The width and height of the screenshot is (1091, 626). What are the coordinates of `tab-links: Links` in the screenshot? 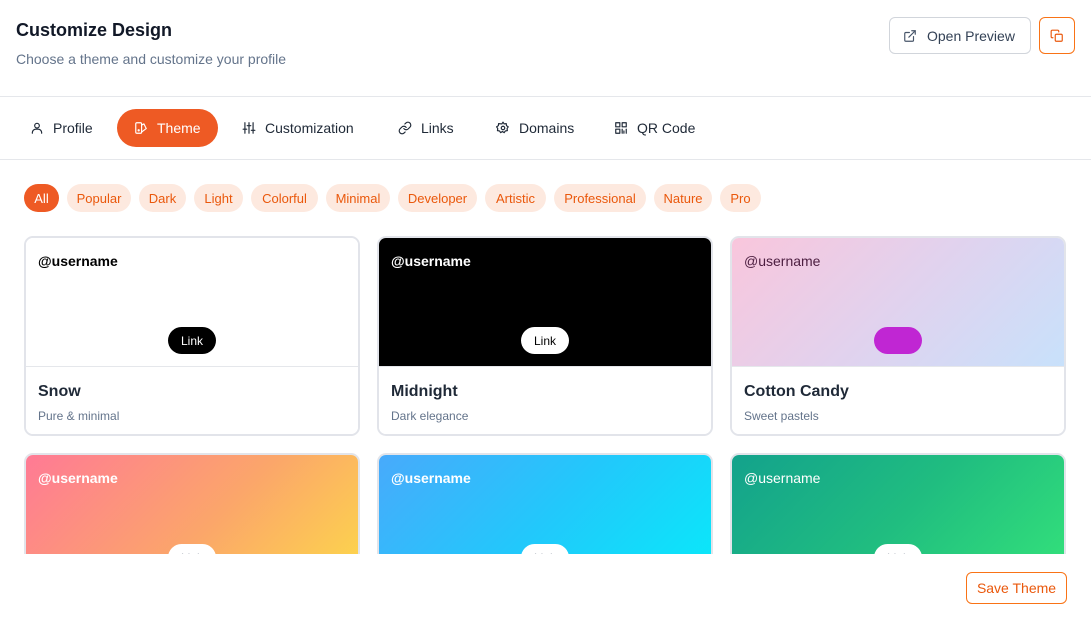 It's located at (426, 128).